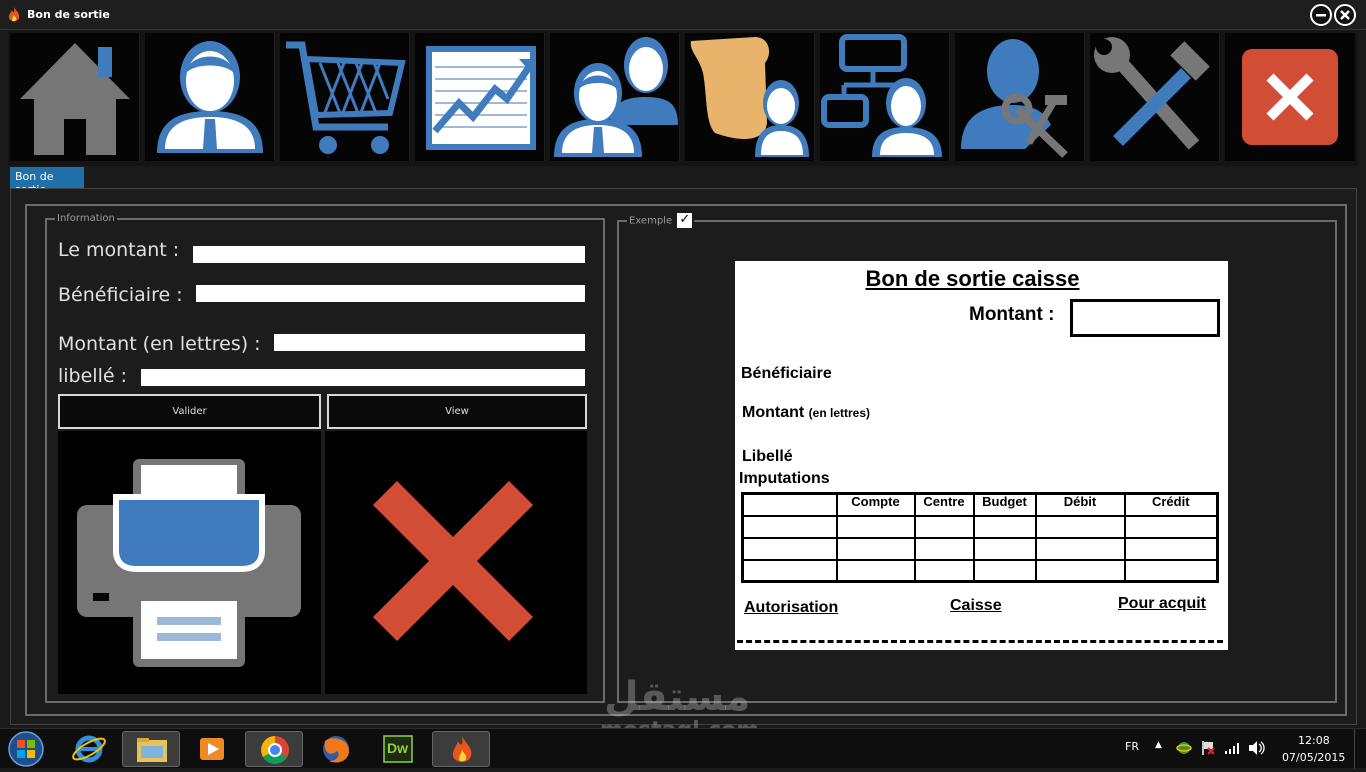  I want to click on media-player-icon, so click(212, 749).